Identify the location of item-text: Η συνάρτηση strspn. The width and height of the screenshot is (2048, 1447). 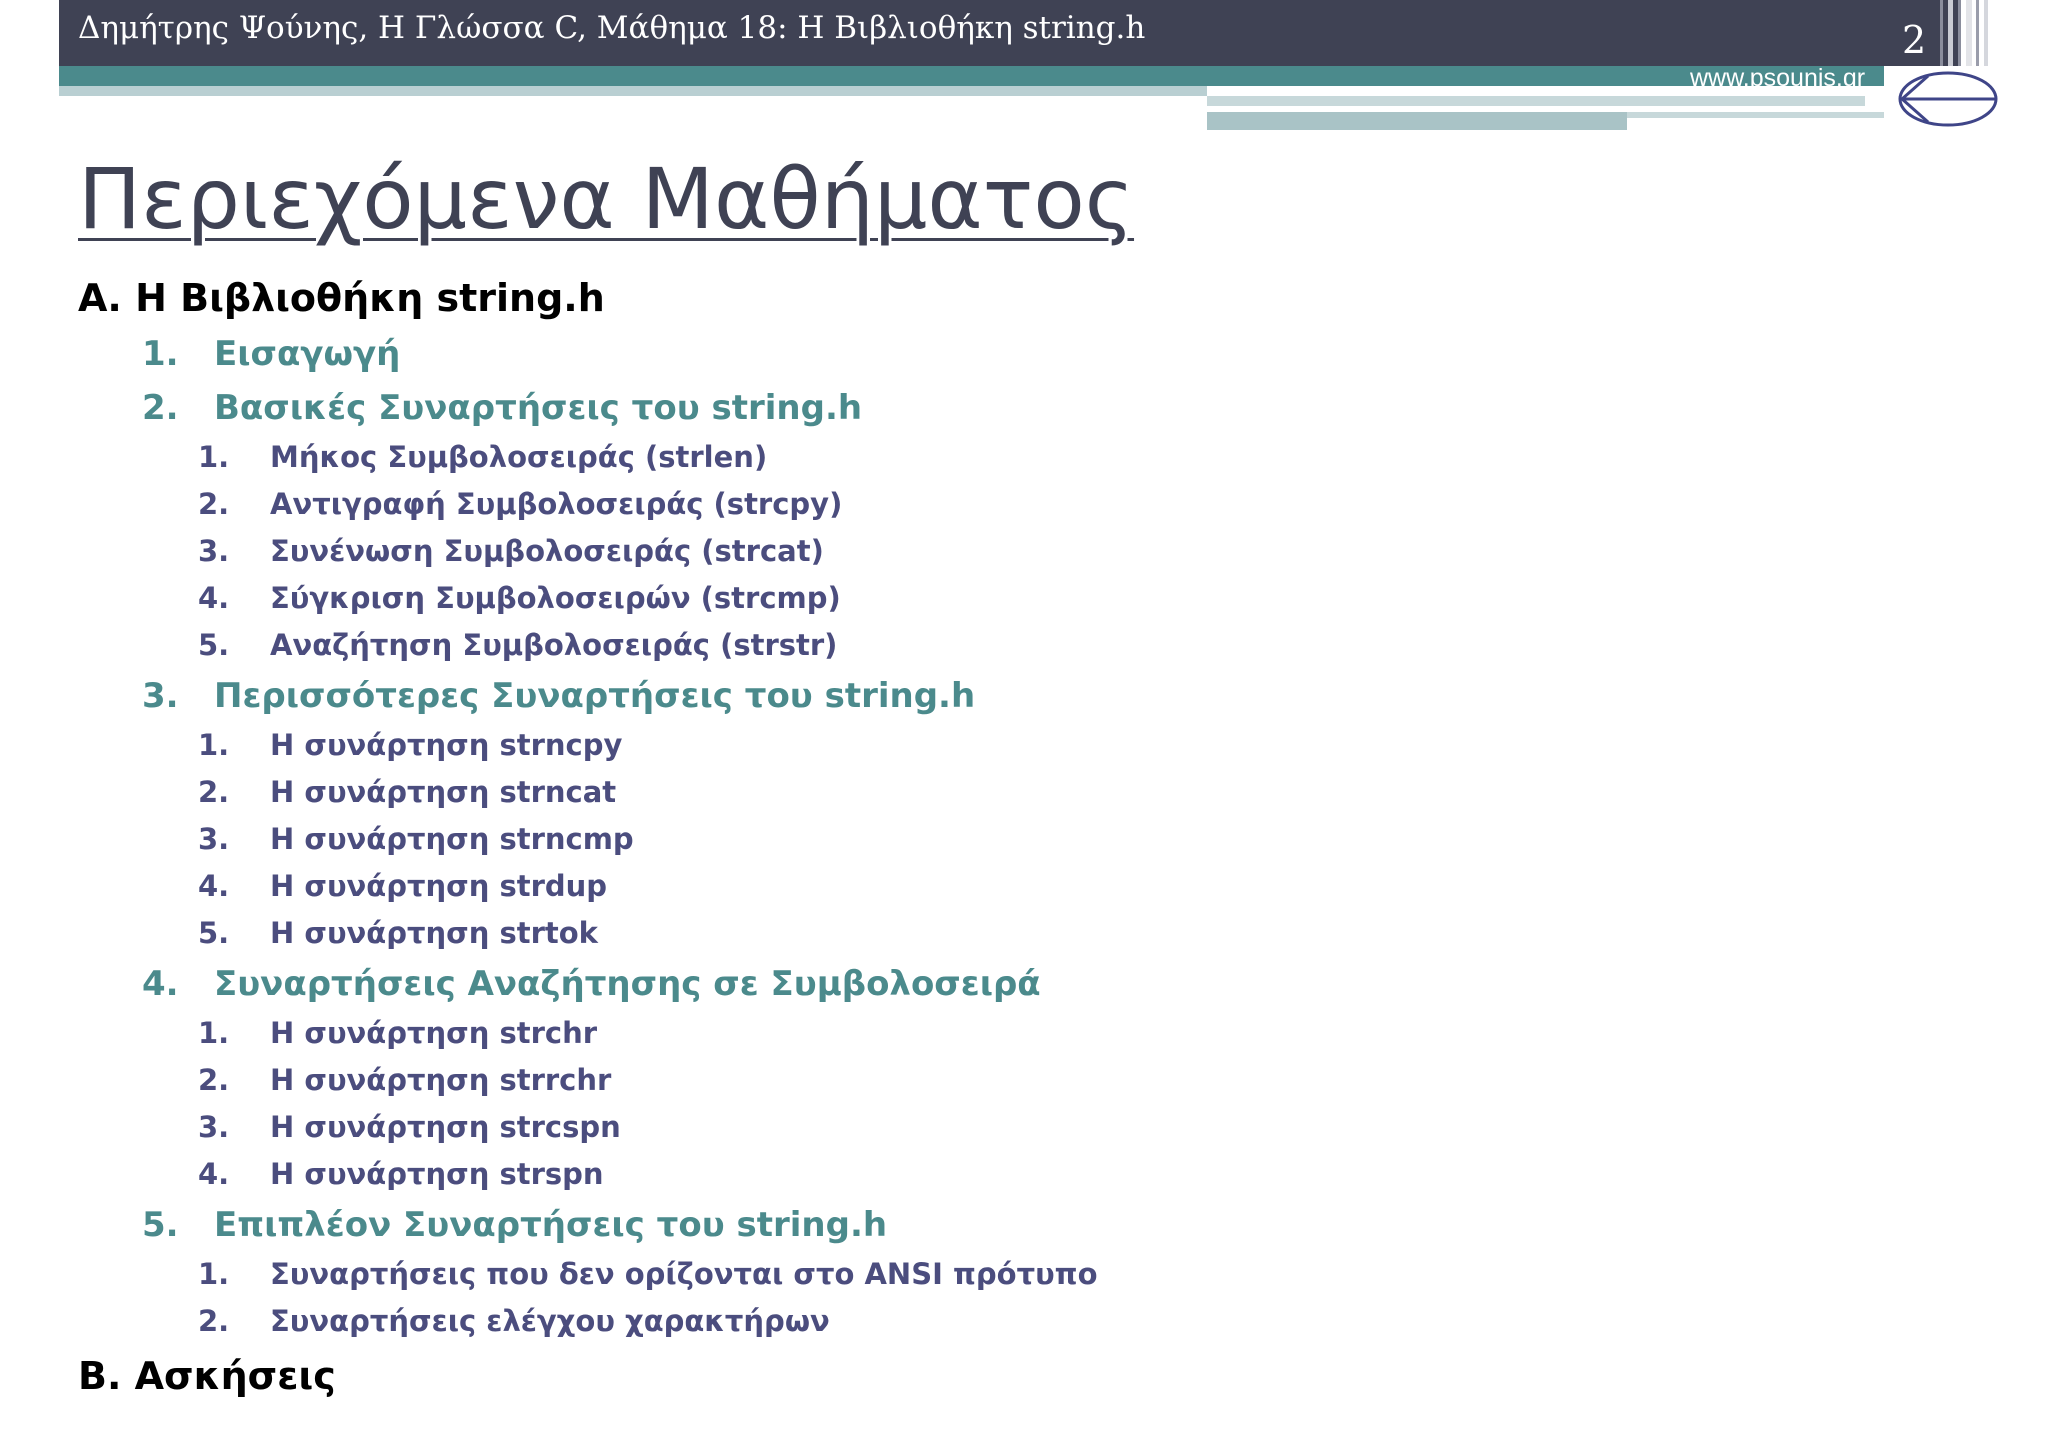
(437, 1174).